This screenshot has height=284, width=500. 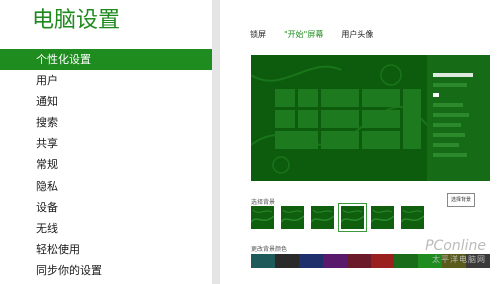 I want to click on menu-item: 轻松使用, so click(x=106, y=249).